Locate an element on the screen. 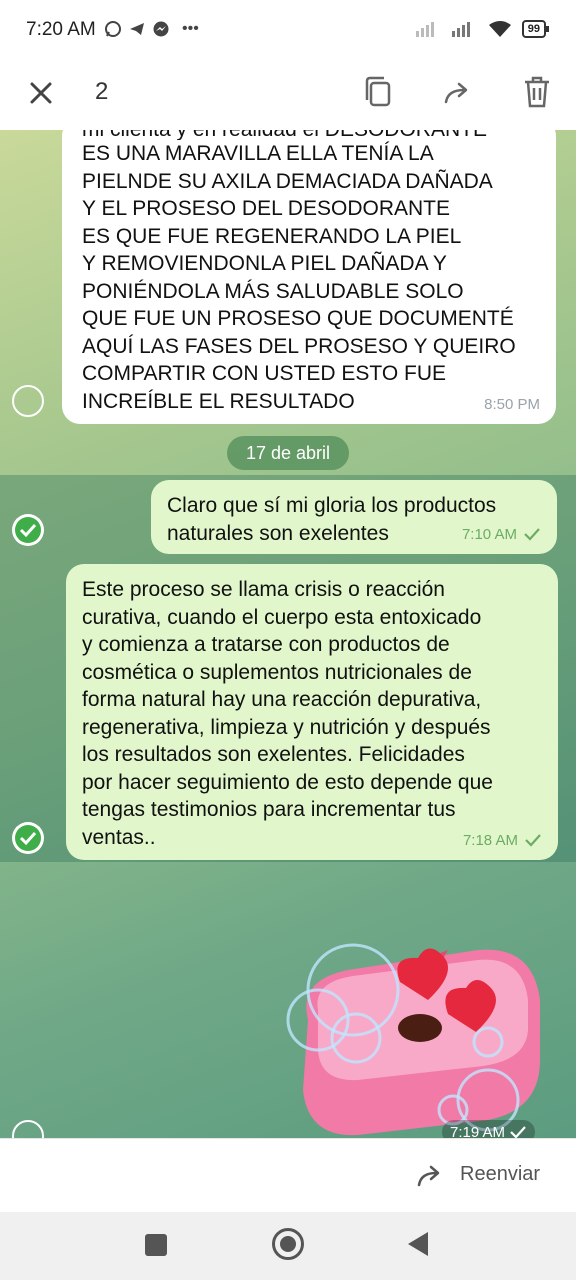 This screenshot has height=1280, width=576. telegram-icon is located at coordinates (137, 29).